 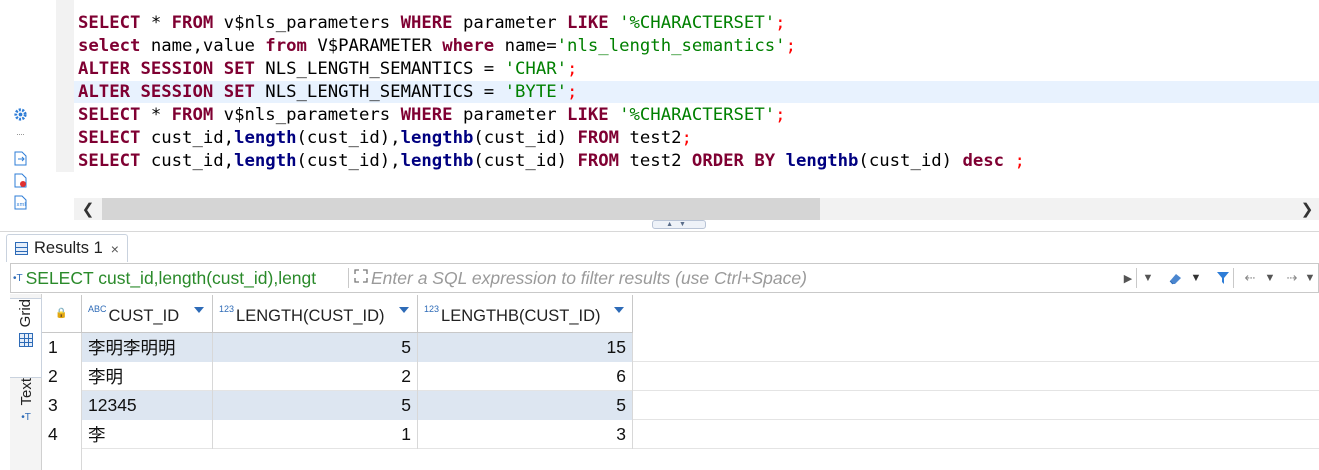 I want to click on sql-text: cust_id,, so click(x=187, y=161).